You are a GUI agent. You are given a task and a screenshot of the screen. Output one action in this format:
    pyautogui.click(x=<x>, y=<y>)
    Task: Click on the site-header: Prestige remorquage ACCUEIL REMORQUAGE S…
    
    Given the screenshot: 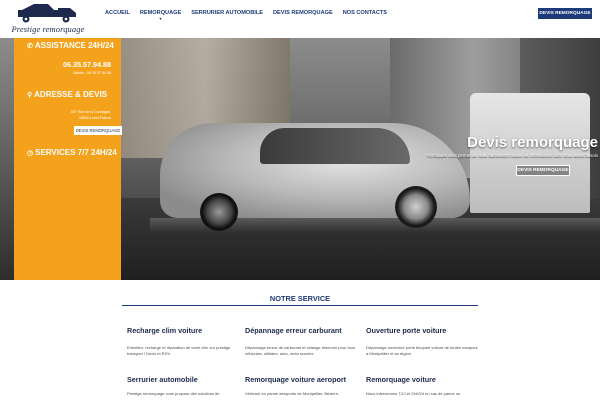 What is the action you would take?
    pyautogui.click(x=300, y=19)
    